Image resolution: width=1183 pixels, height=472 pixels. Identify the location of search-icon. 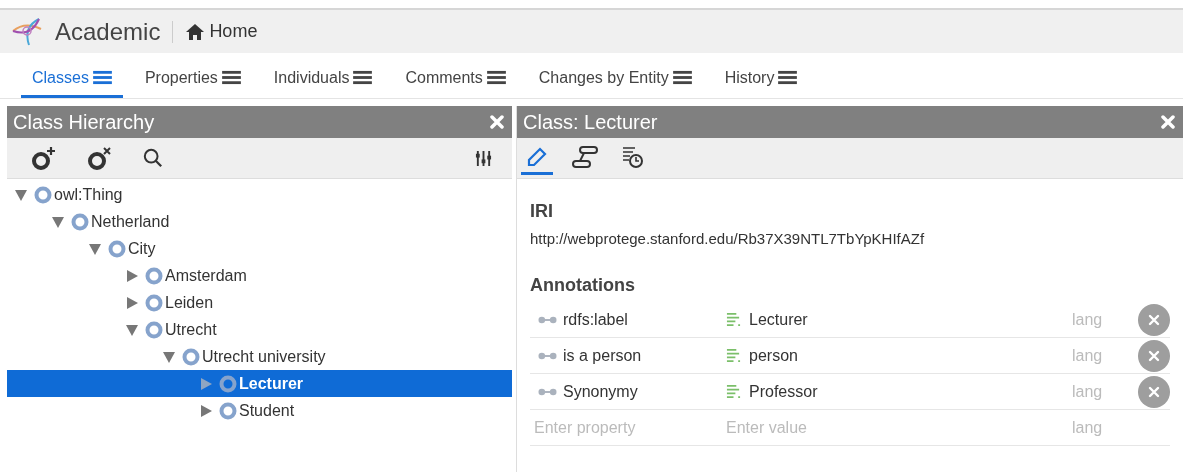
(153, 158).